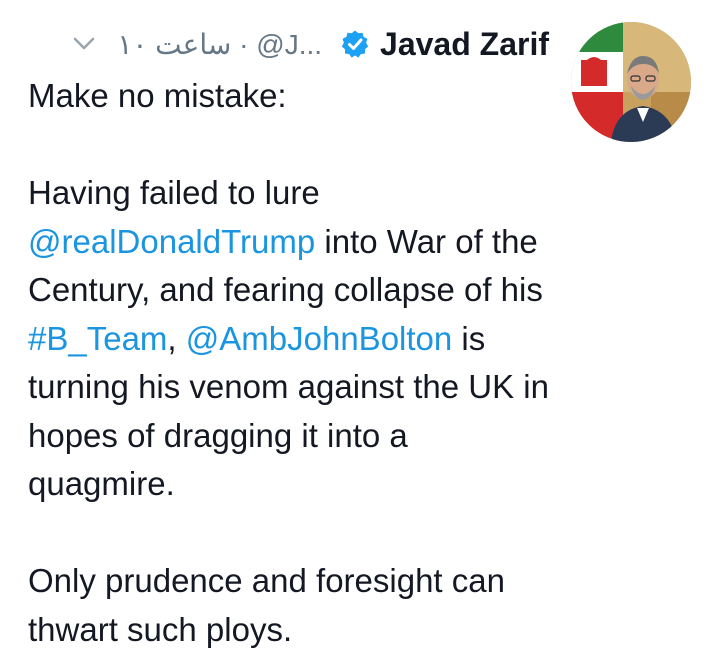 The height and width of the screenshot is (666, 719). Describe the element at coordinates (157, 95) in the screenshot. I see `tweet-line-1: Make no mistake:` at that location.